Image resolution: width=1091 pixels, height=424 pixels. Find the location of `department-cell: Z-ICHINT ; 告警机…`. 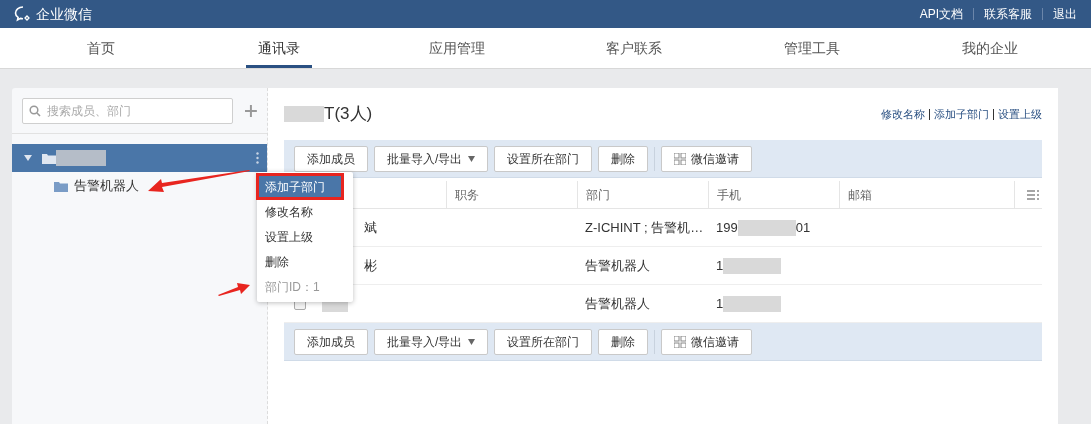

department-cell: Z-ICHINT ; 告警机… is located at coordinates (644, 227).